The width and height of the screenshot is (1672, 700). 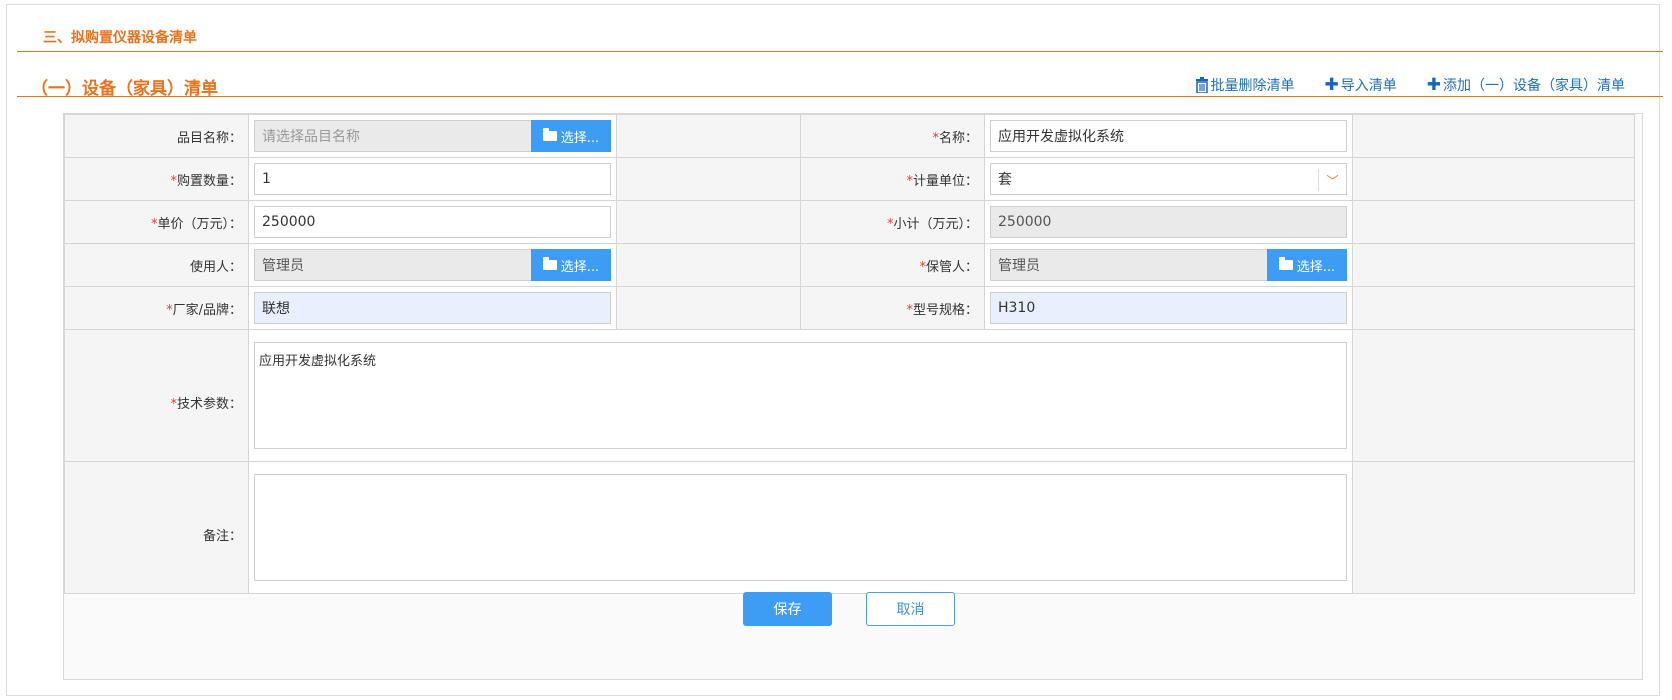 I want to click on remarks-textarea, so click(x=800, y=527).